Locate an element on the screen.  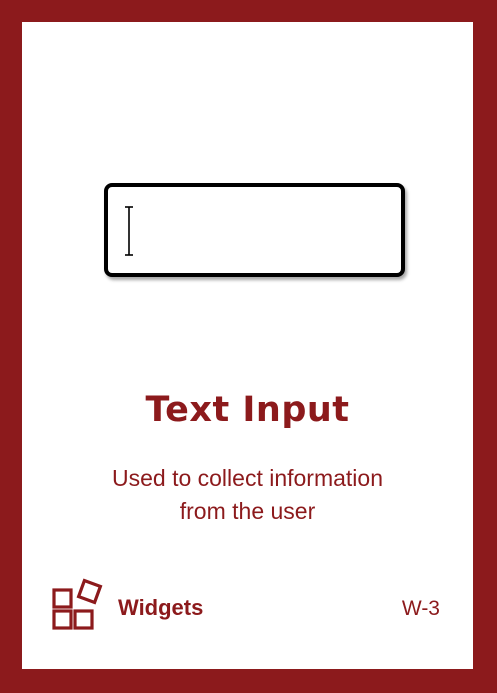
widgets-icon is located at coordinates (77, 604).